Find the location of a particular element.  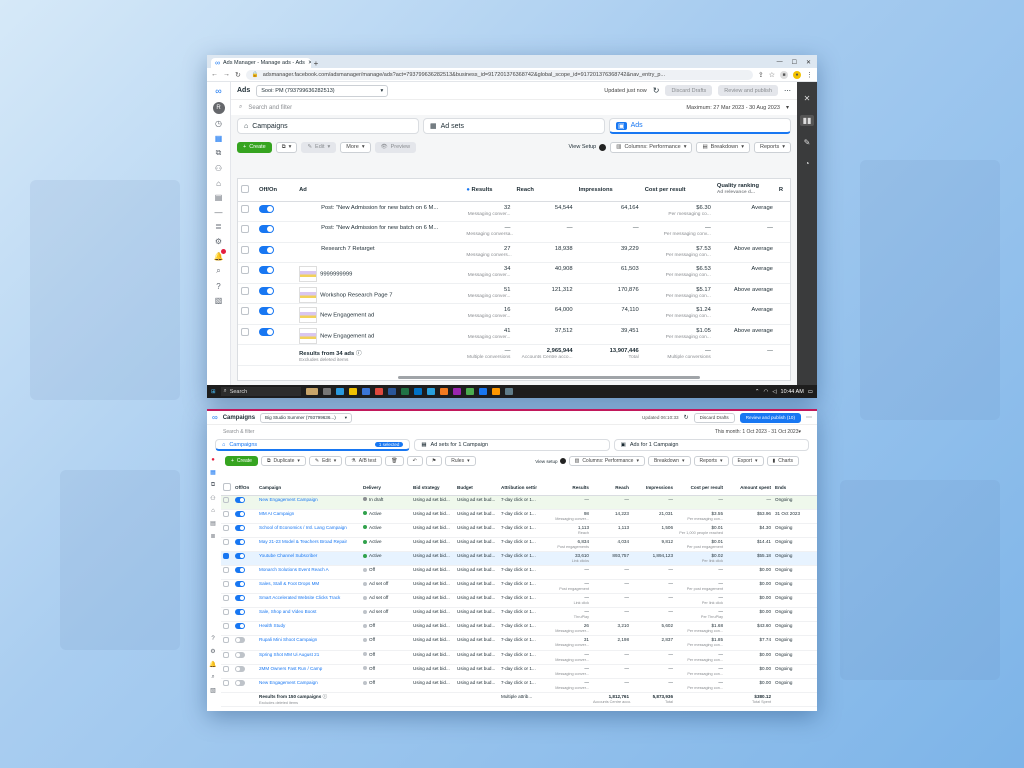

col-impressions: Impressions is located at coordinates (608, 190).